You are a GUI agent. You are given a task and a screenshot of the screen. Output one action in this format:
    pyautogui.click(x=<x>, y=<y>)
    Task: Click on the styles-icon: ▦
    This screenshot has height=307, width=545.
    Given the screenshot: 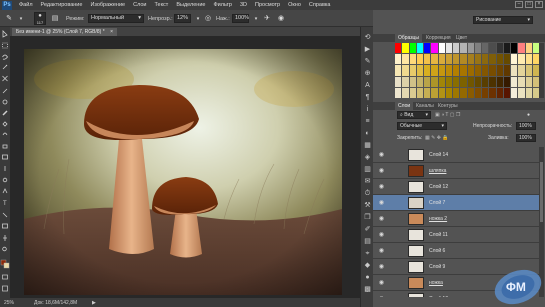 What is the action you would take?
    pyautogui.click(x=367, y=145)
    